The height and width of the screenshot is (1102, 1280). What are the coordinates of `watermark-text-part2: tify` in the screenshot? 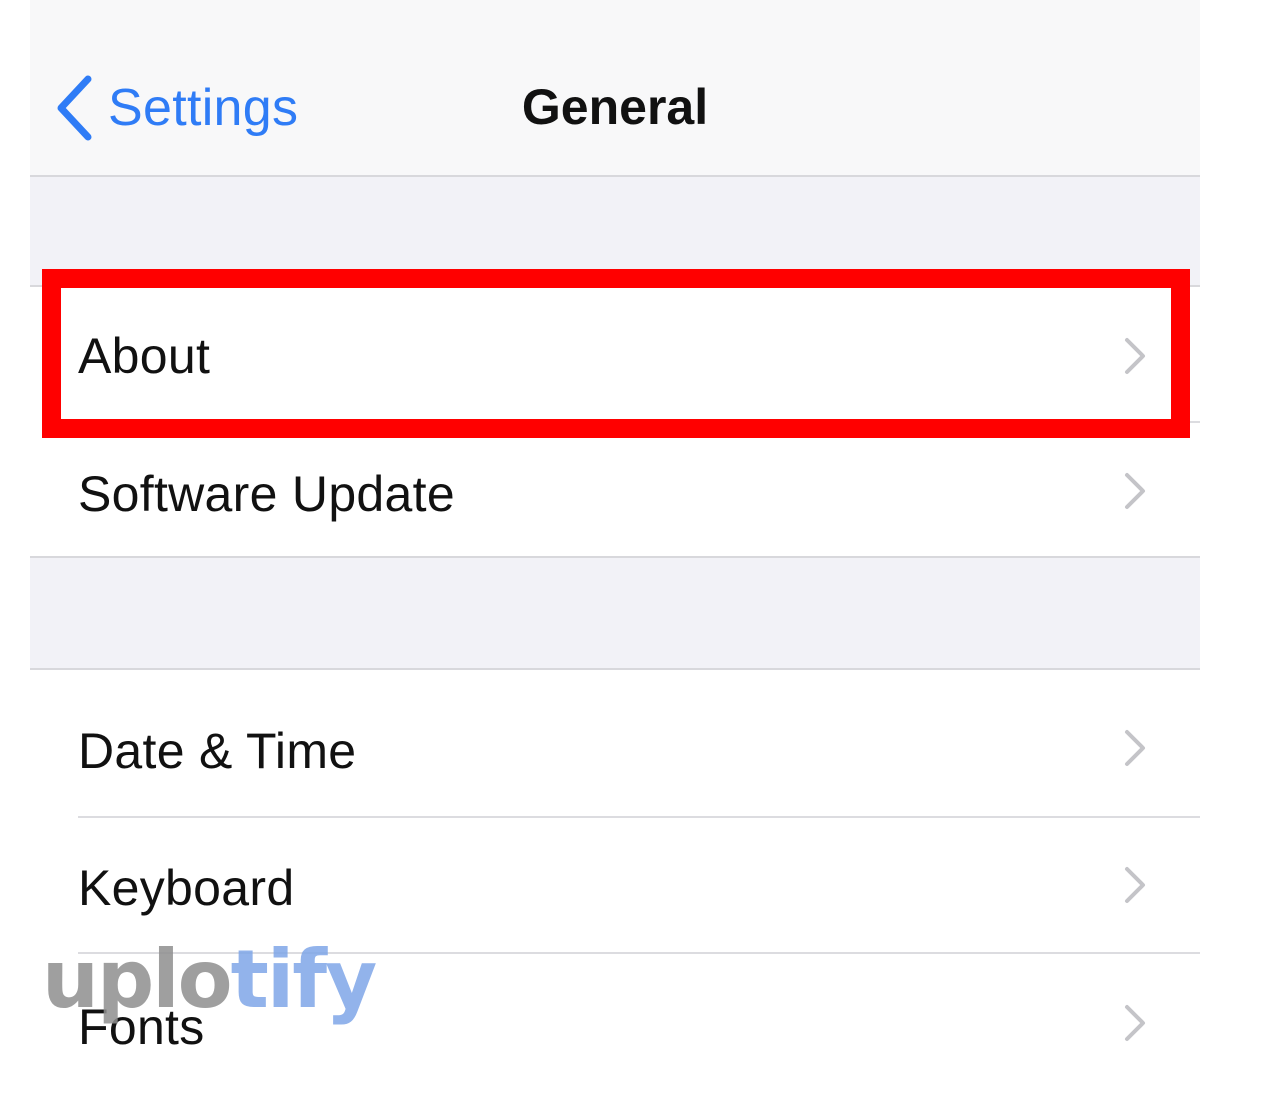 It's located at (304, 979).